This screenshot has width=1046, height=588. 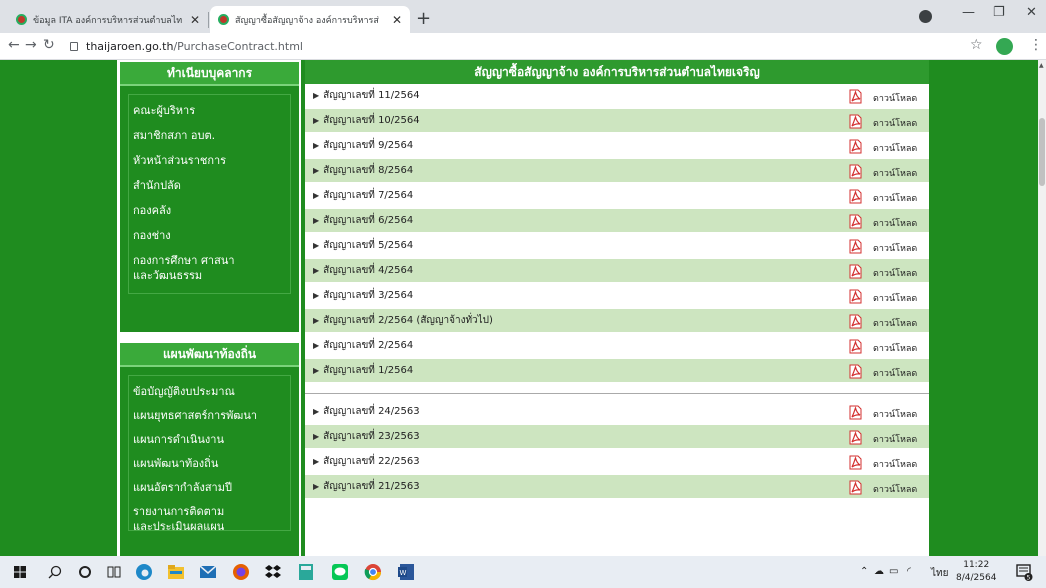 What do you see at coordinates (306, 572) in the screenshot?
I see `calculator-icon` at bounding box center [306, 572].